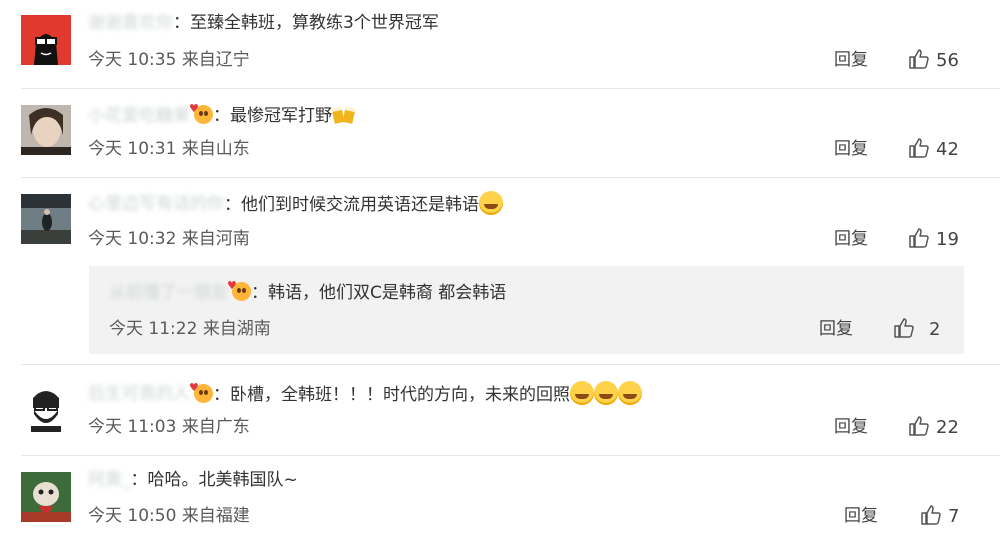 This screenshot has width=1000, height=541. What do you see at coordinates (153, 329) in the screenshot?
I see `timestamp: 今天 11:22` at bounding box center [153, 329].